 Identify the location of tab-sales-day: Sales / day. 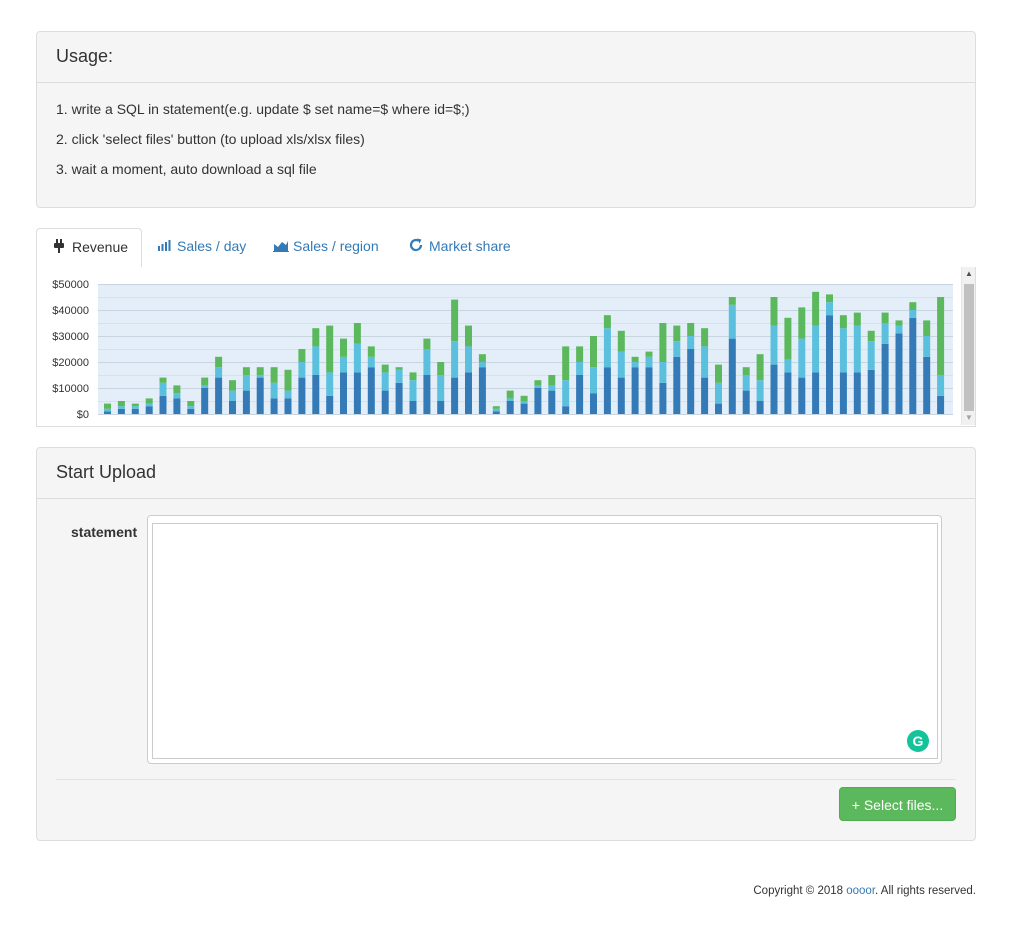
(201, 248).